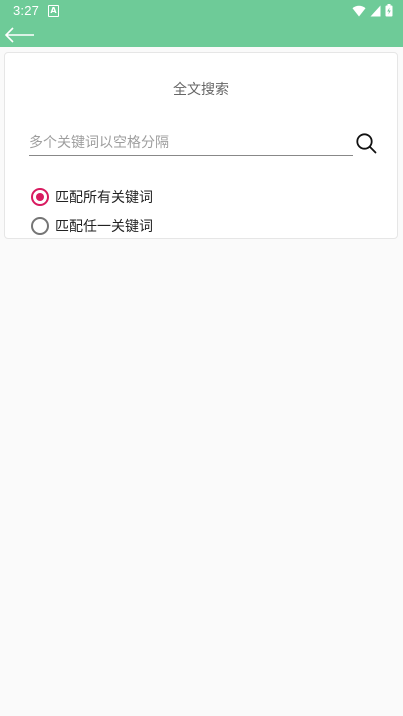 Image resolution: width=403 pixels, height=716 pixels. What do you see at coordinates (191, 143) in the screenshot?
I see `search-input` at bounding box center [191, 143].